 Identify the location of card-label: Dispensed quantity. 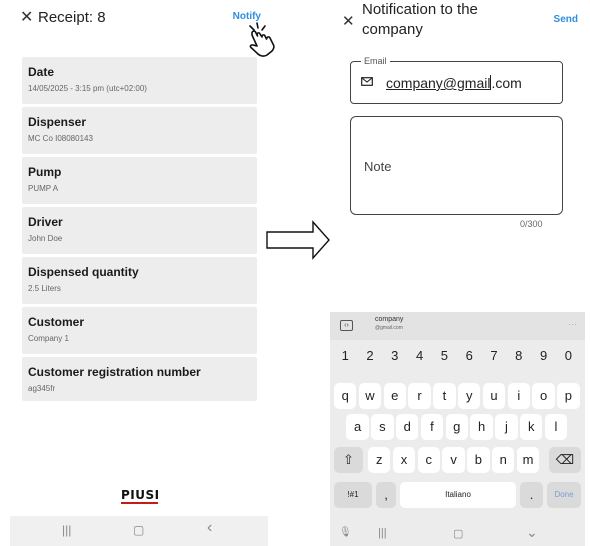
(83, 272).